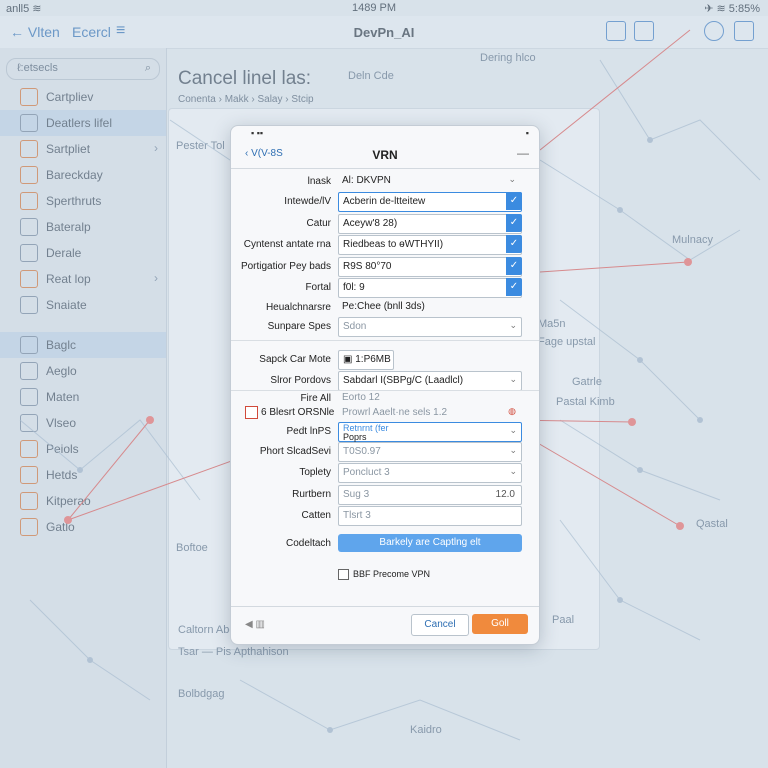 The image size is (768, 768). What do you see at coordinates (430, 543) in the screenshot?
I see `apply-button: Barkely are Captlng elt` at bounding box center [430, 543].